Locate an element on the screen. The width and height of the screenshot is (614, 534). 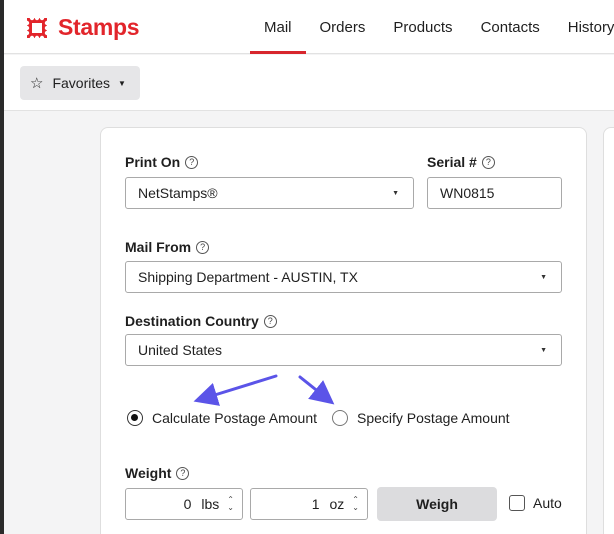
tab-history: History is located at coordinates (584, 27).